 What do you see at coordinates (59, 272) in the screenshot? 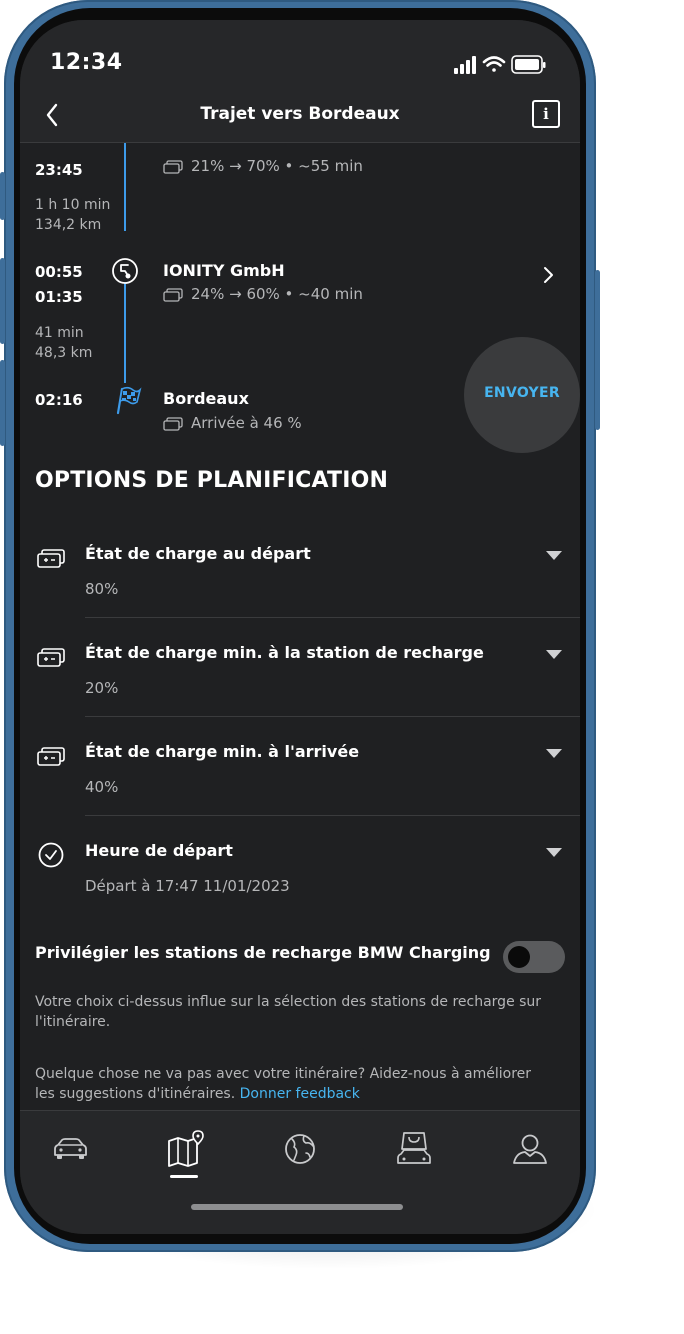
I see `stop-arrival-time: 00:55` at bounding box center [59, 272].